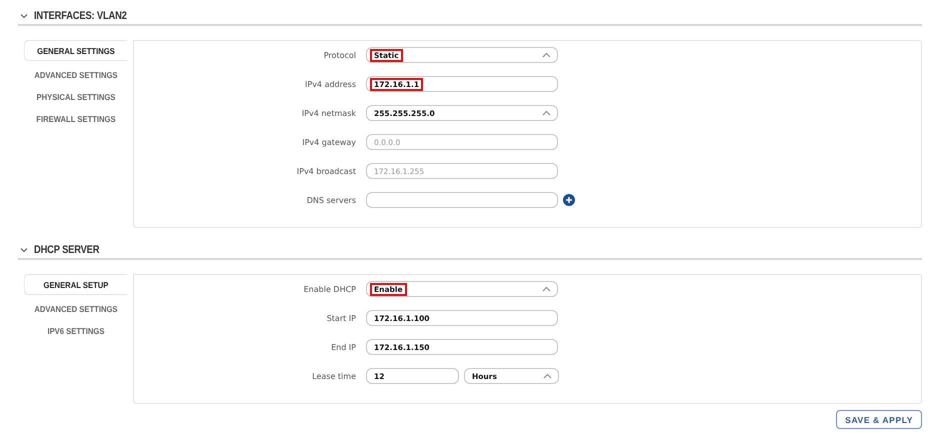  Describe the element at coordinates (76, 50) in the screenshot. I see `settings-tab: GENERAL SETTINGS` at that location.